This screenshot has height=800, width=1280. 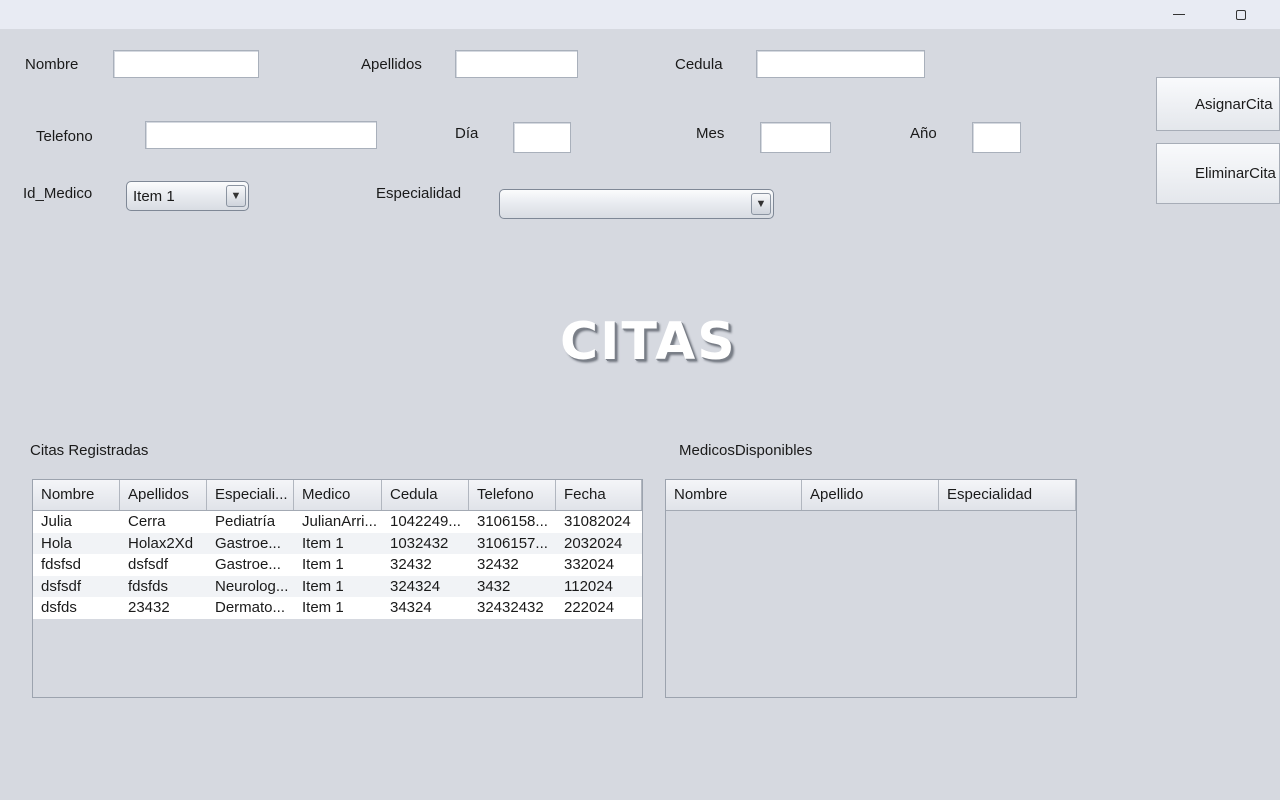 I want to click on id-medico-value: Item 1, so click(x=154, y=196).